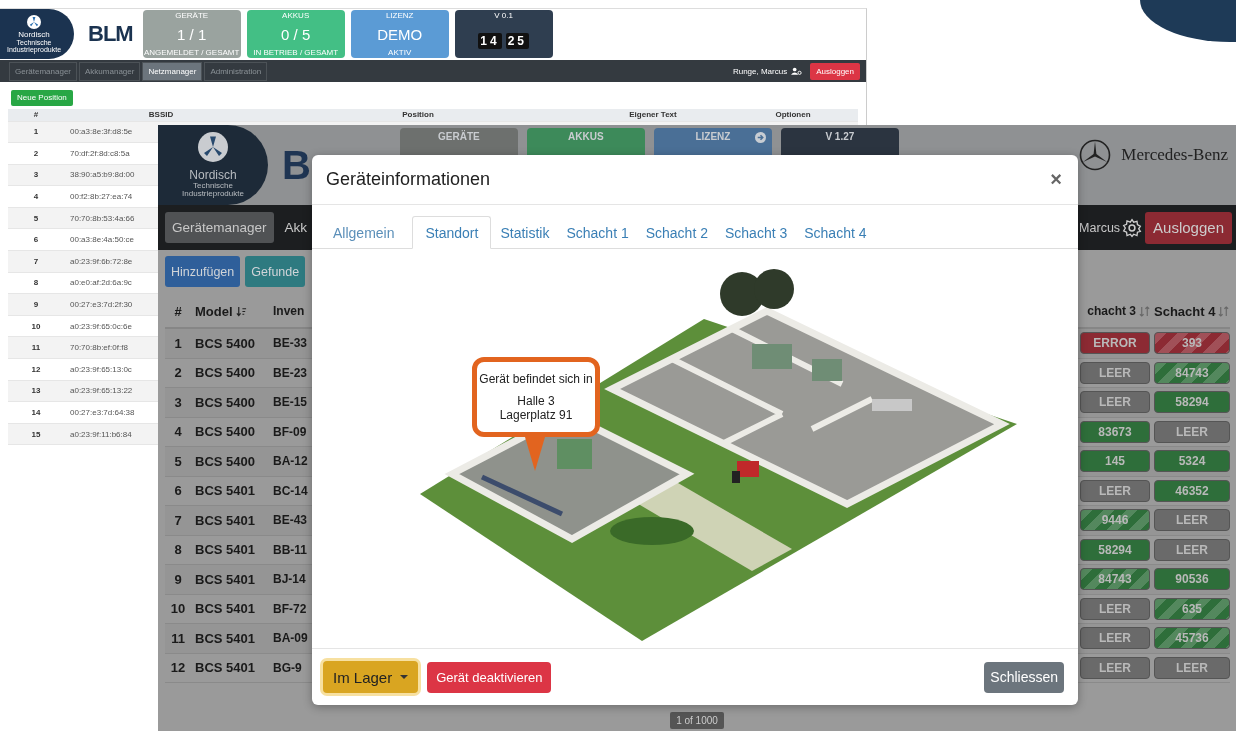  What do you see at coordinates (1132, 227) in the screenshot?
I see `settings-icon` at bounding box center [1132, 227].